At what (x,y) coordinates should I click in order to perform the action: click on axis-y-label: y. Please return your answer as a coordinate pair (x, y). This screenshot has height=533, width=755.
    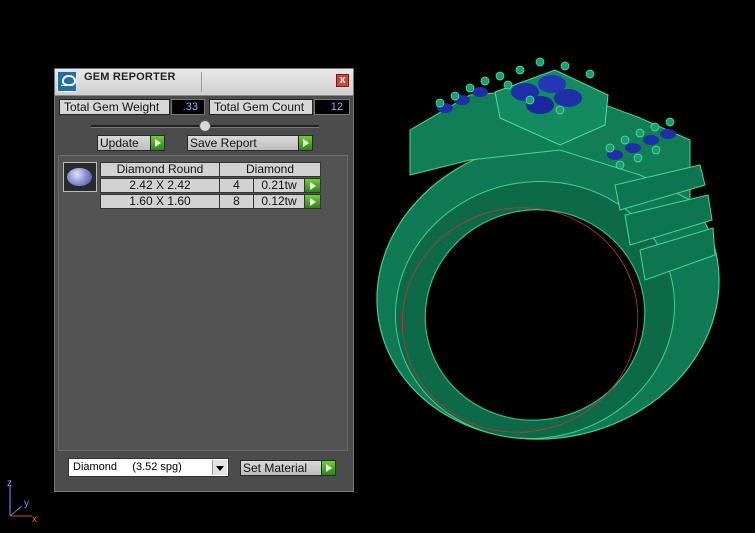
    Looking at the image, I should click on (26, 503).